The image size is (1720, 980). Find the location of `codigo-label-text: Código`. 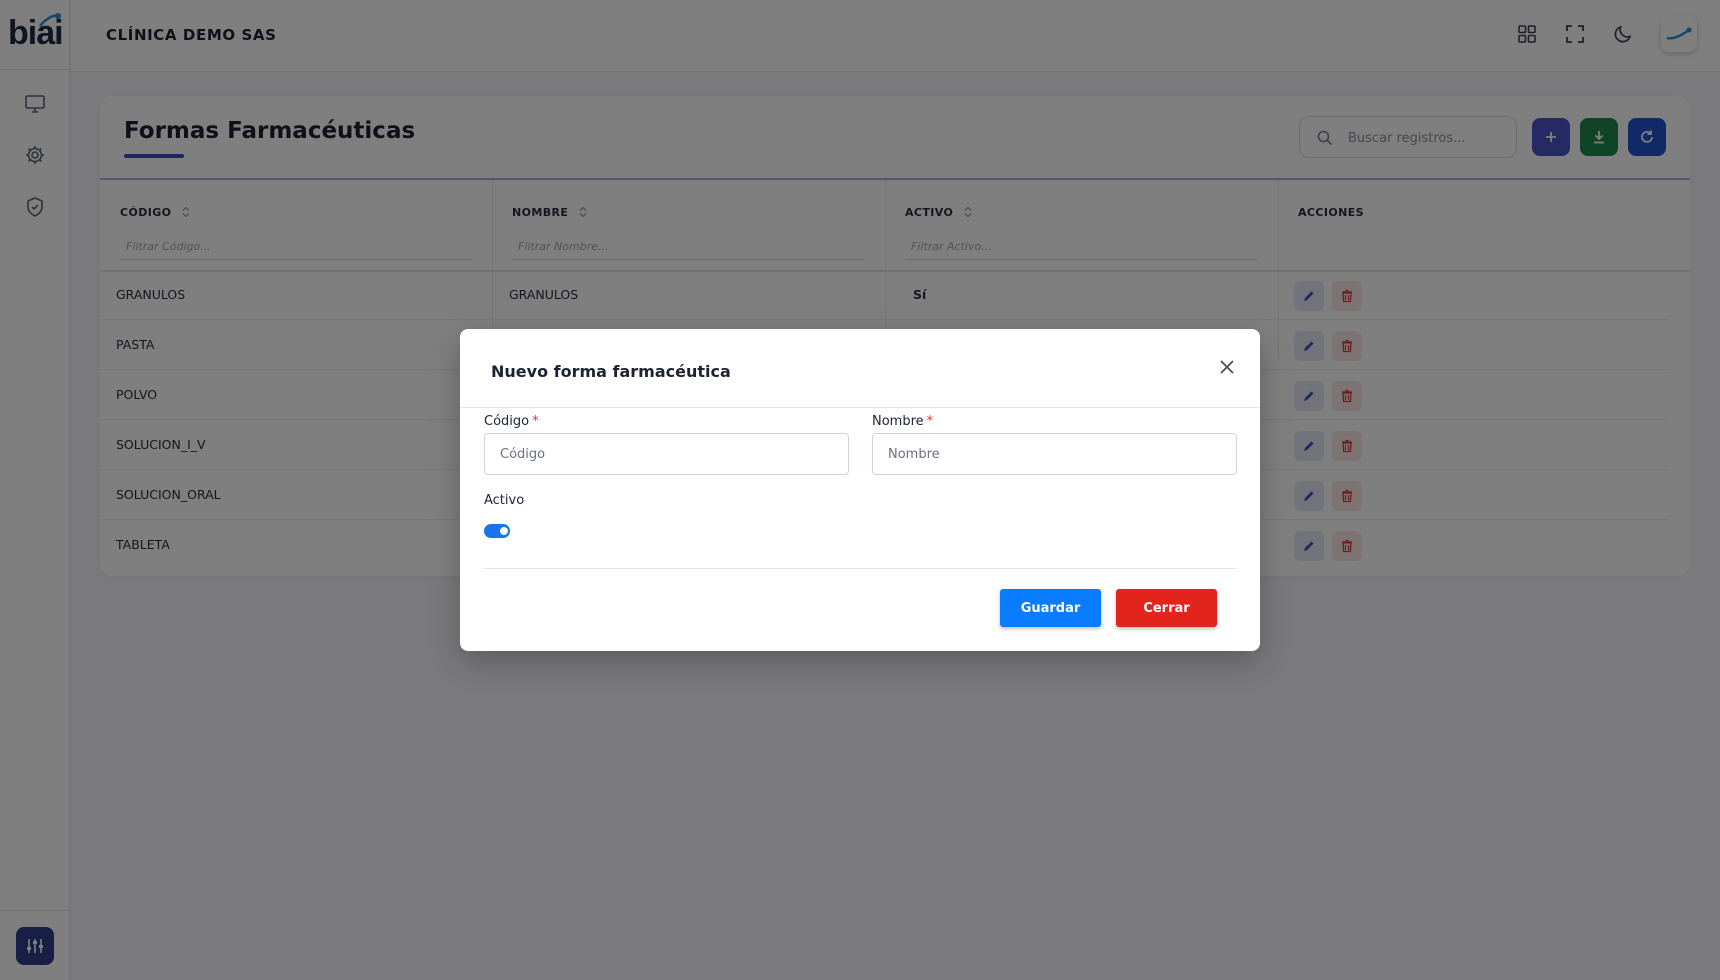

codigo-label-text: Código is located at coordinates (507, 421).